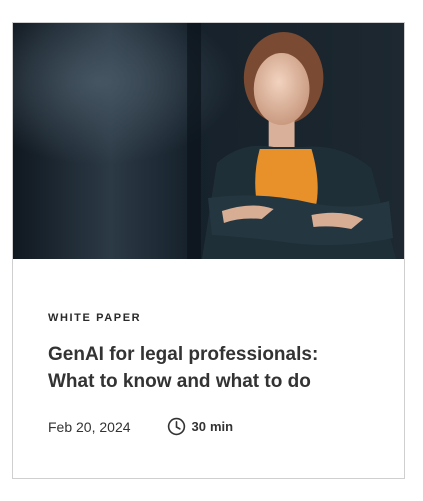  What do you see at coordinates (183, 354) in the screenshot?
I see `title-line-1: GenAI for legal professionals:` at bounding box center [183, 354].